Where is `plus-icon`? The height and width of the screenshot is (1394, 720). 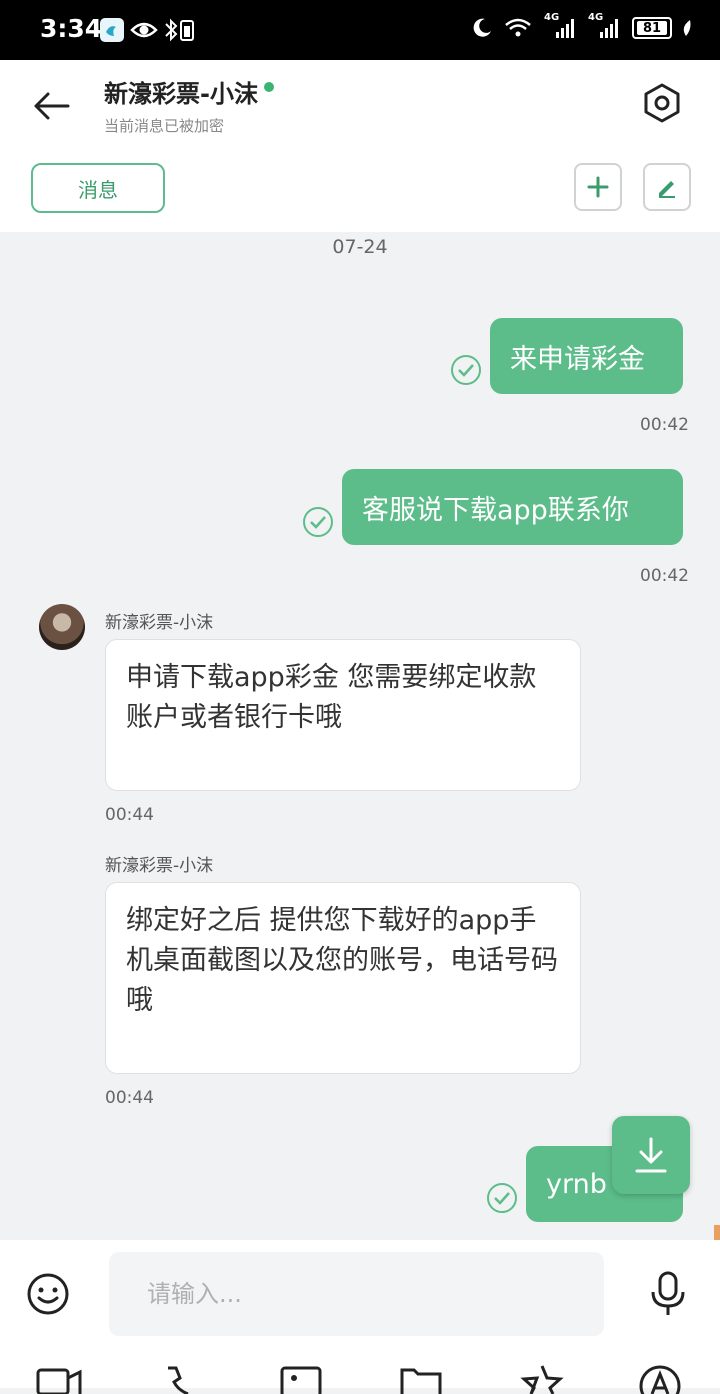 plus-icon is located at coordinates (598, 187).